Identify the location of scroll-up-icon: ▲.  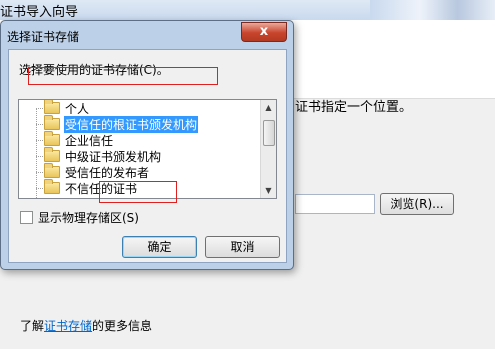
(268, 107).